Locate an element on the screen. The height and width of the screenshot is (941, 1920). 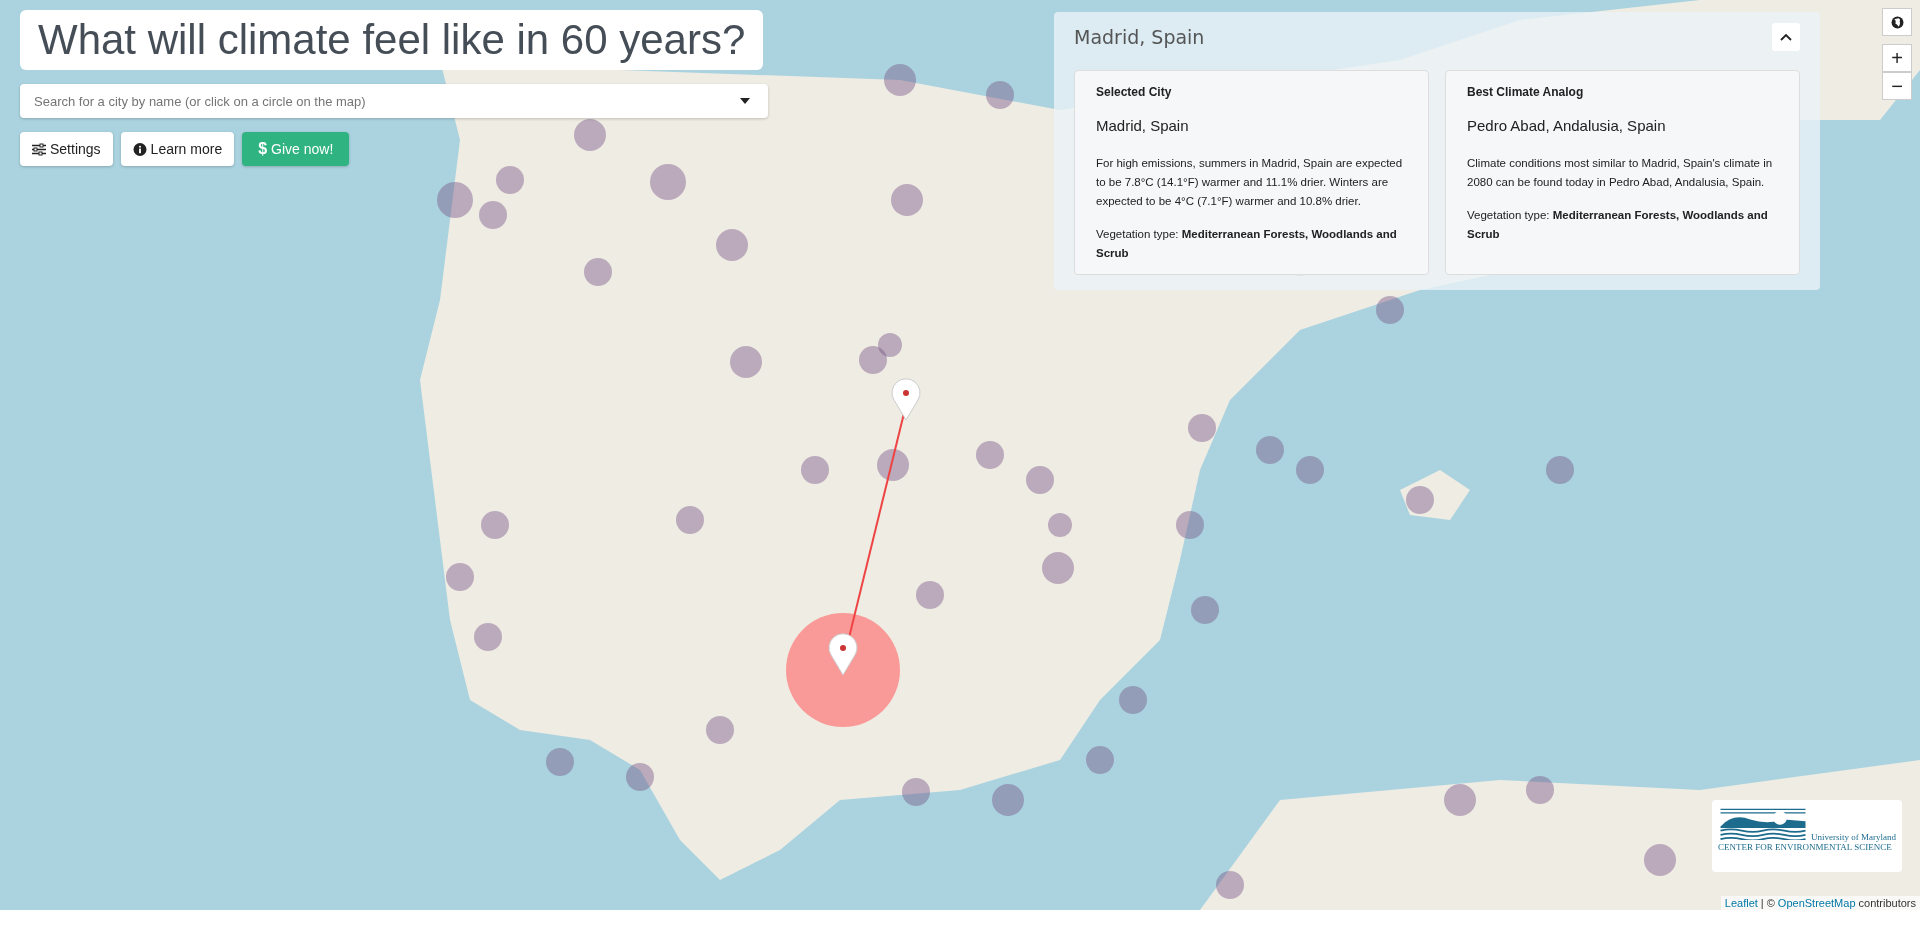
card-description: Climate conditions most similar to Madrid, Spain's climate in 2080 can be found today in Pedro Abad, Andalusia, Spain. is located at coordinates (1620, 173).